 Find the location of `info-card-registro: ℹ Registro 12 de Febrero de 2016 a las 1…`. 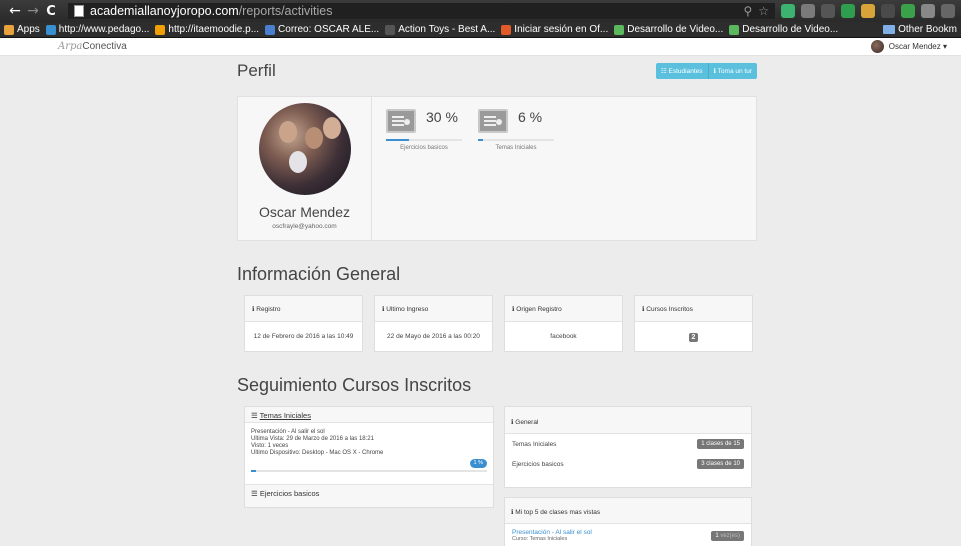

info-card-registro: ℹ Registro 12 de Febrero de 2016 a las 1… is located at coordinates (303, 323).